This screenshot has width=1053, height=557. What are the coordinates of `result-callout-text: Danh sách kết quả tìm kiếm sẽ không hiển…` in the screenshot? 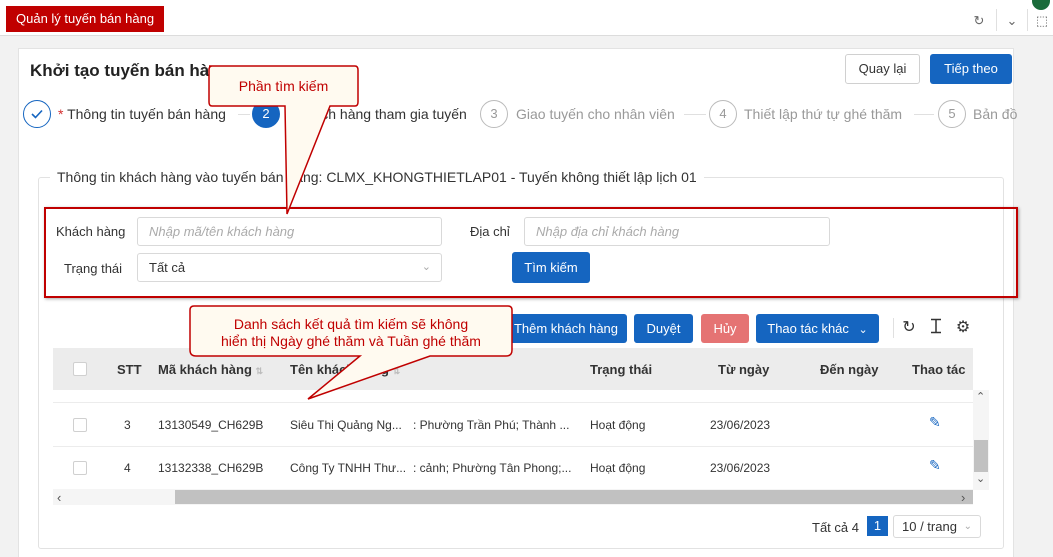 It's located at (351, 333).